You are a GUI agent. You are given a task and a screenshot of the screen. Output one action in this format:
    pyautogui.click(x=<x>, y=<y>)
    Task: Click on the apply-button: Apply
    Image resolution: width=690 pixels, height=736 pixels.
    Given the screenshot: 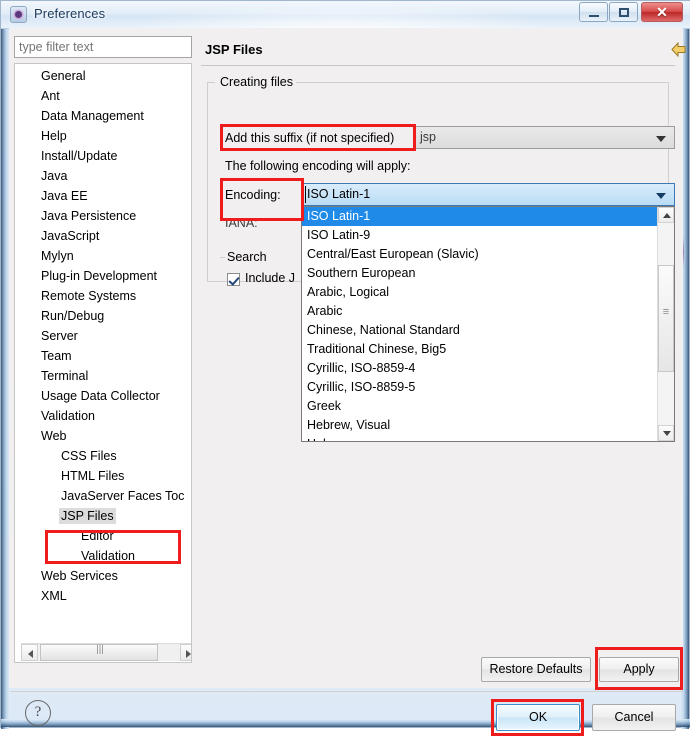 What is the action you would take?
    pyautogui.click(x=639, y=669)
    